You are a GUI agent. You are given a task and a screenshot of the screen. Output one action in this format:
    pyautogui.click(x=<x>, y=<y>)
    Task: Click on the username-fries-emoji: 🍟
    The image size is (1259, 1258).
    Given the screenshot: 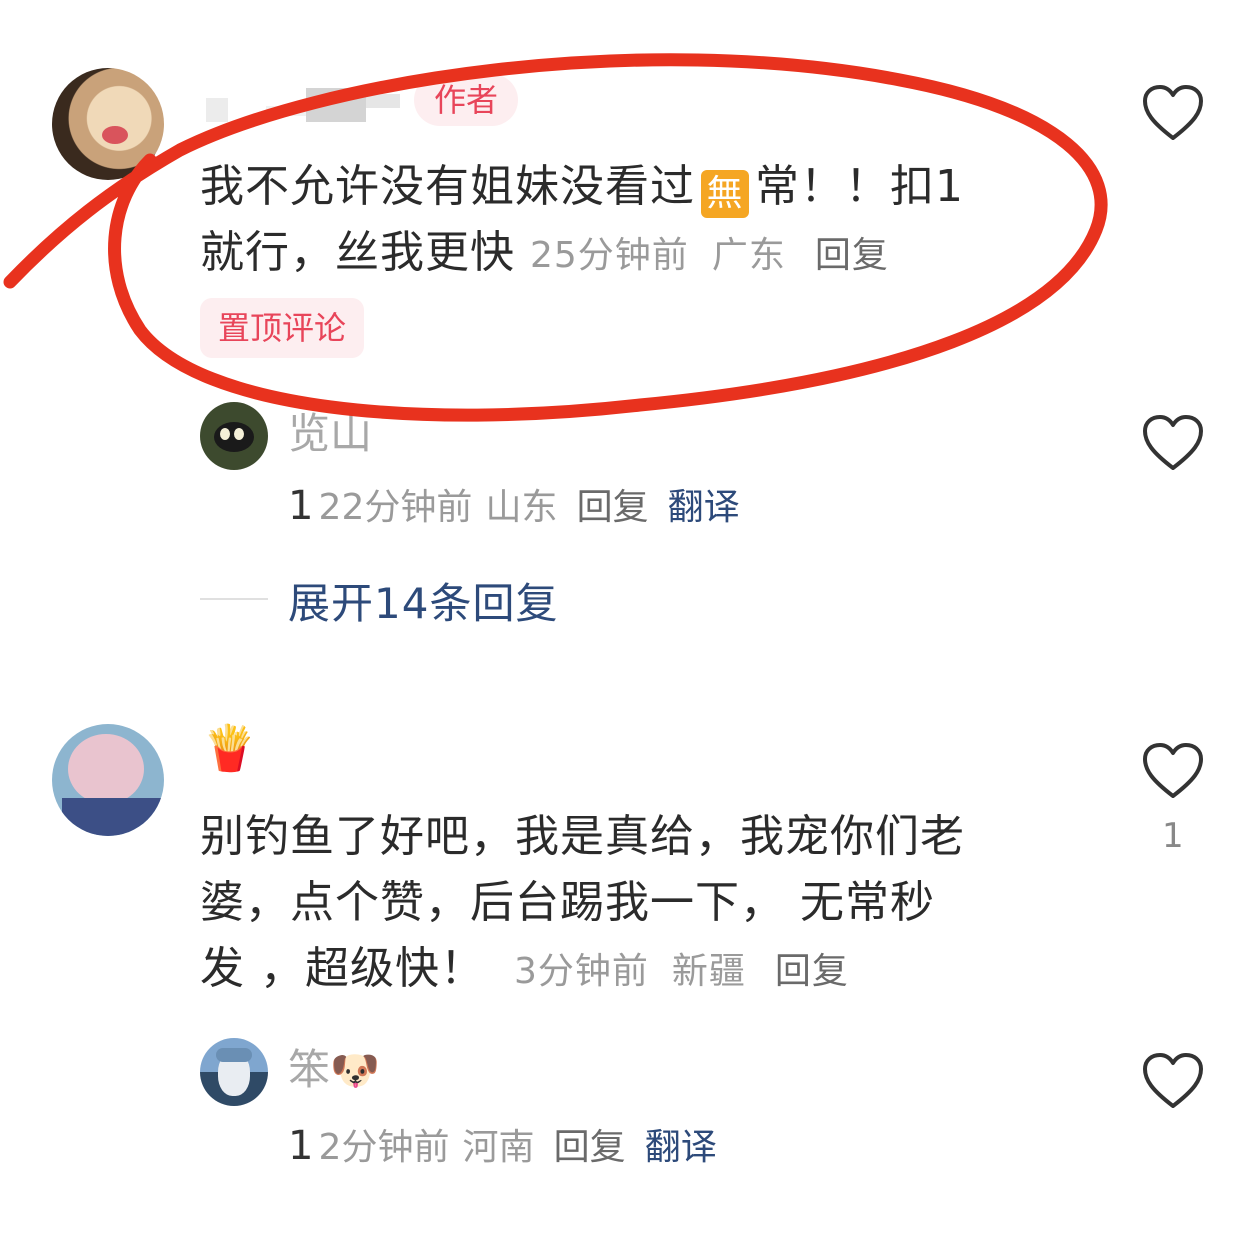 What is the action you would take?
    pyautogui.click(x=229, y=748)
    